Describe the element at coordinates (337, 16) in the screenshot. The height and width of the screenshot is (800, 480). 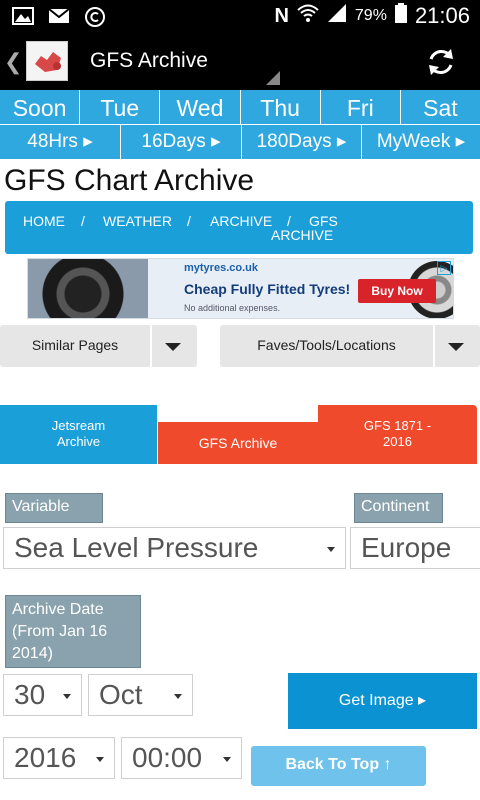
I see `signal-icon` at that location.